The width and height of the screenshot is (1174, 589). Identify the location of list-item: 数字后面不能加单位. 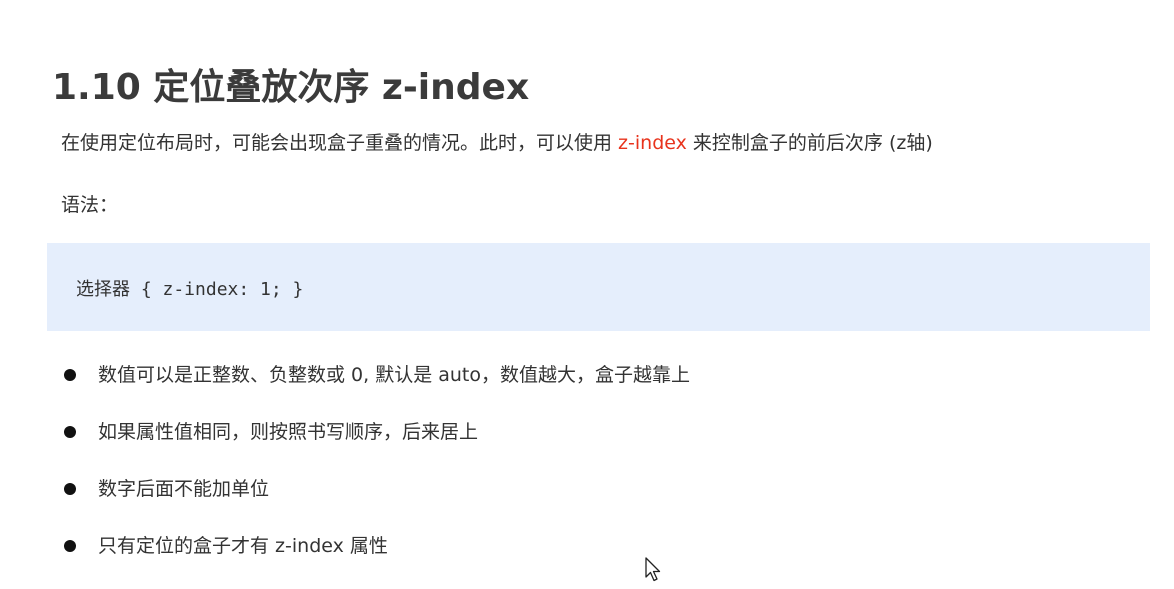
(377, 502).